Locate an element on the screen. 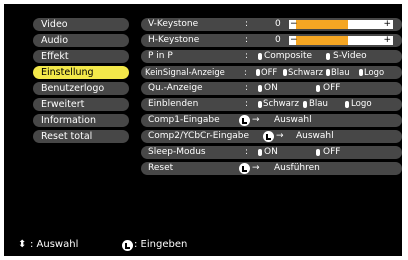 The image size is (408, 260). setting-label: H-Keystone is located at coordinates (174, 40).